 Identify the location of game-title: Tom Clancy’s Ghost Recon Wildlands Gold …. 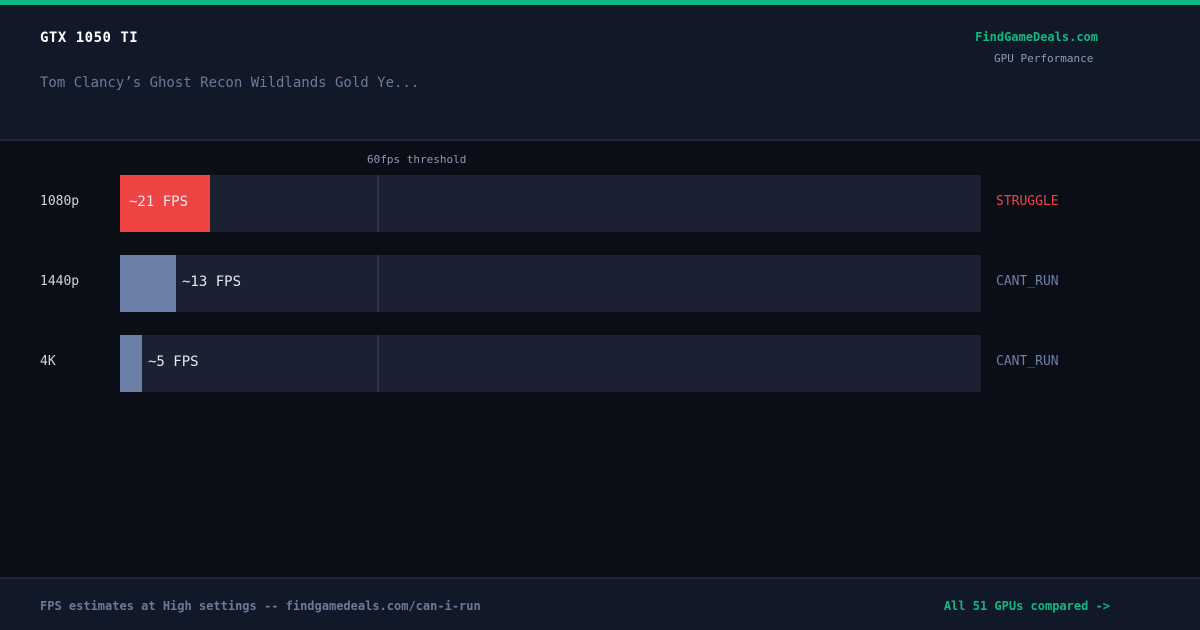
(230, 83).